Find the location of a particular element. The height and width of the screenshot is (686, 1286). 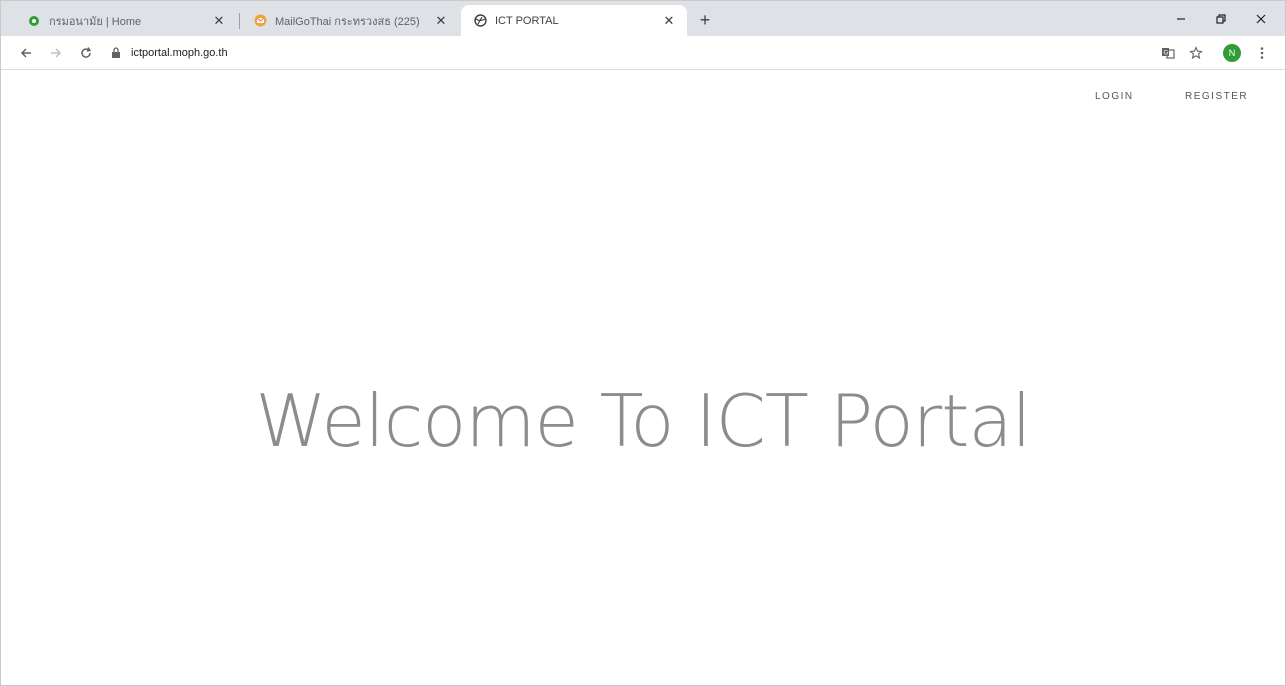

profile-button: N is located at coordinates (1232, 53).